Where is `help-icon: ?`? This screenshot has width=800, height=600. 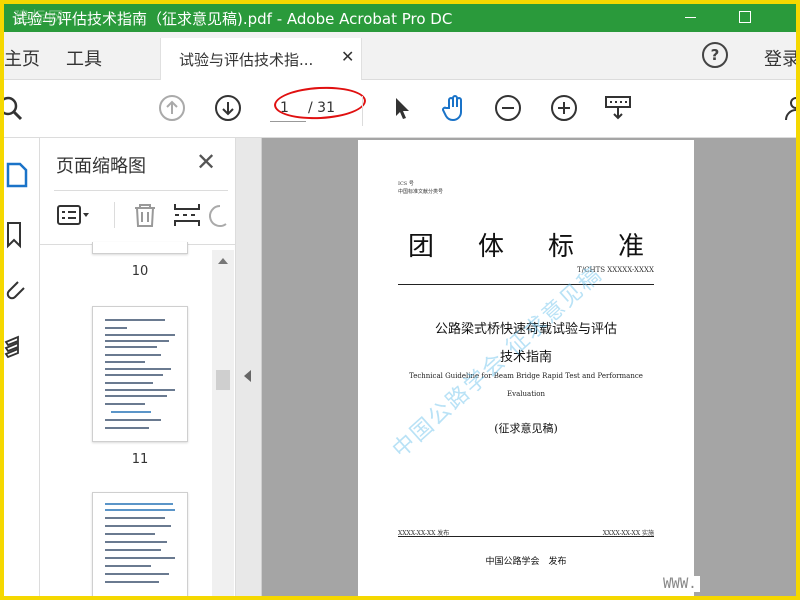 help-icon: ? is located at coordinates (715, 55).